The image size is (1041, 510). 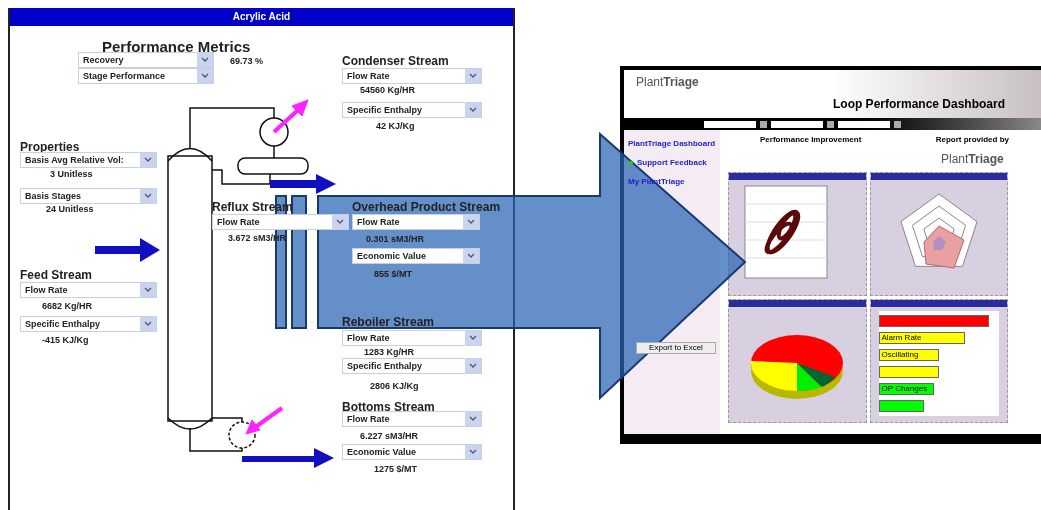 What do you see at coordinates (811, 140) in the screenshot?
I see `section-heading: Performance Improvement` at bounding box center [811, 140].